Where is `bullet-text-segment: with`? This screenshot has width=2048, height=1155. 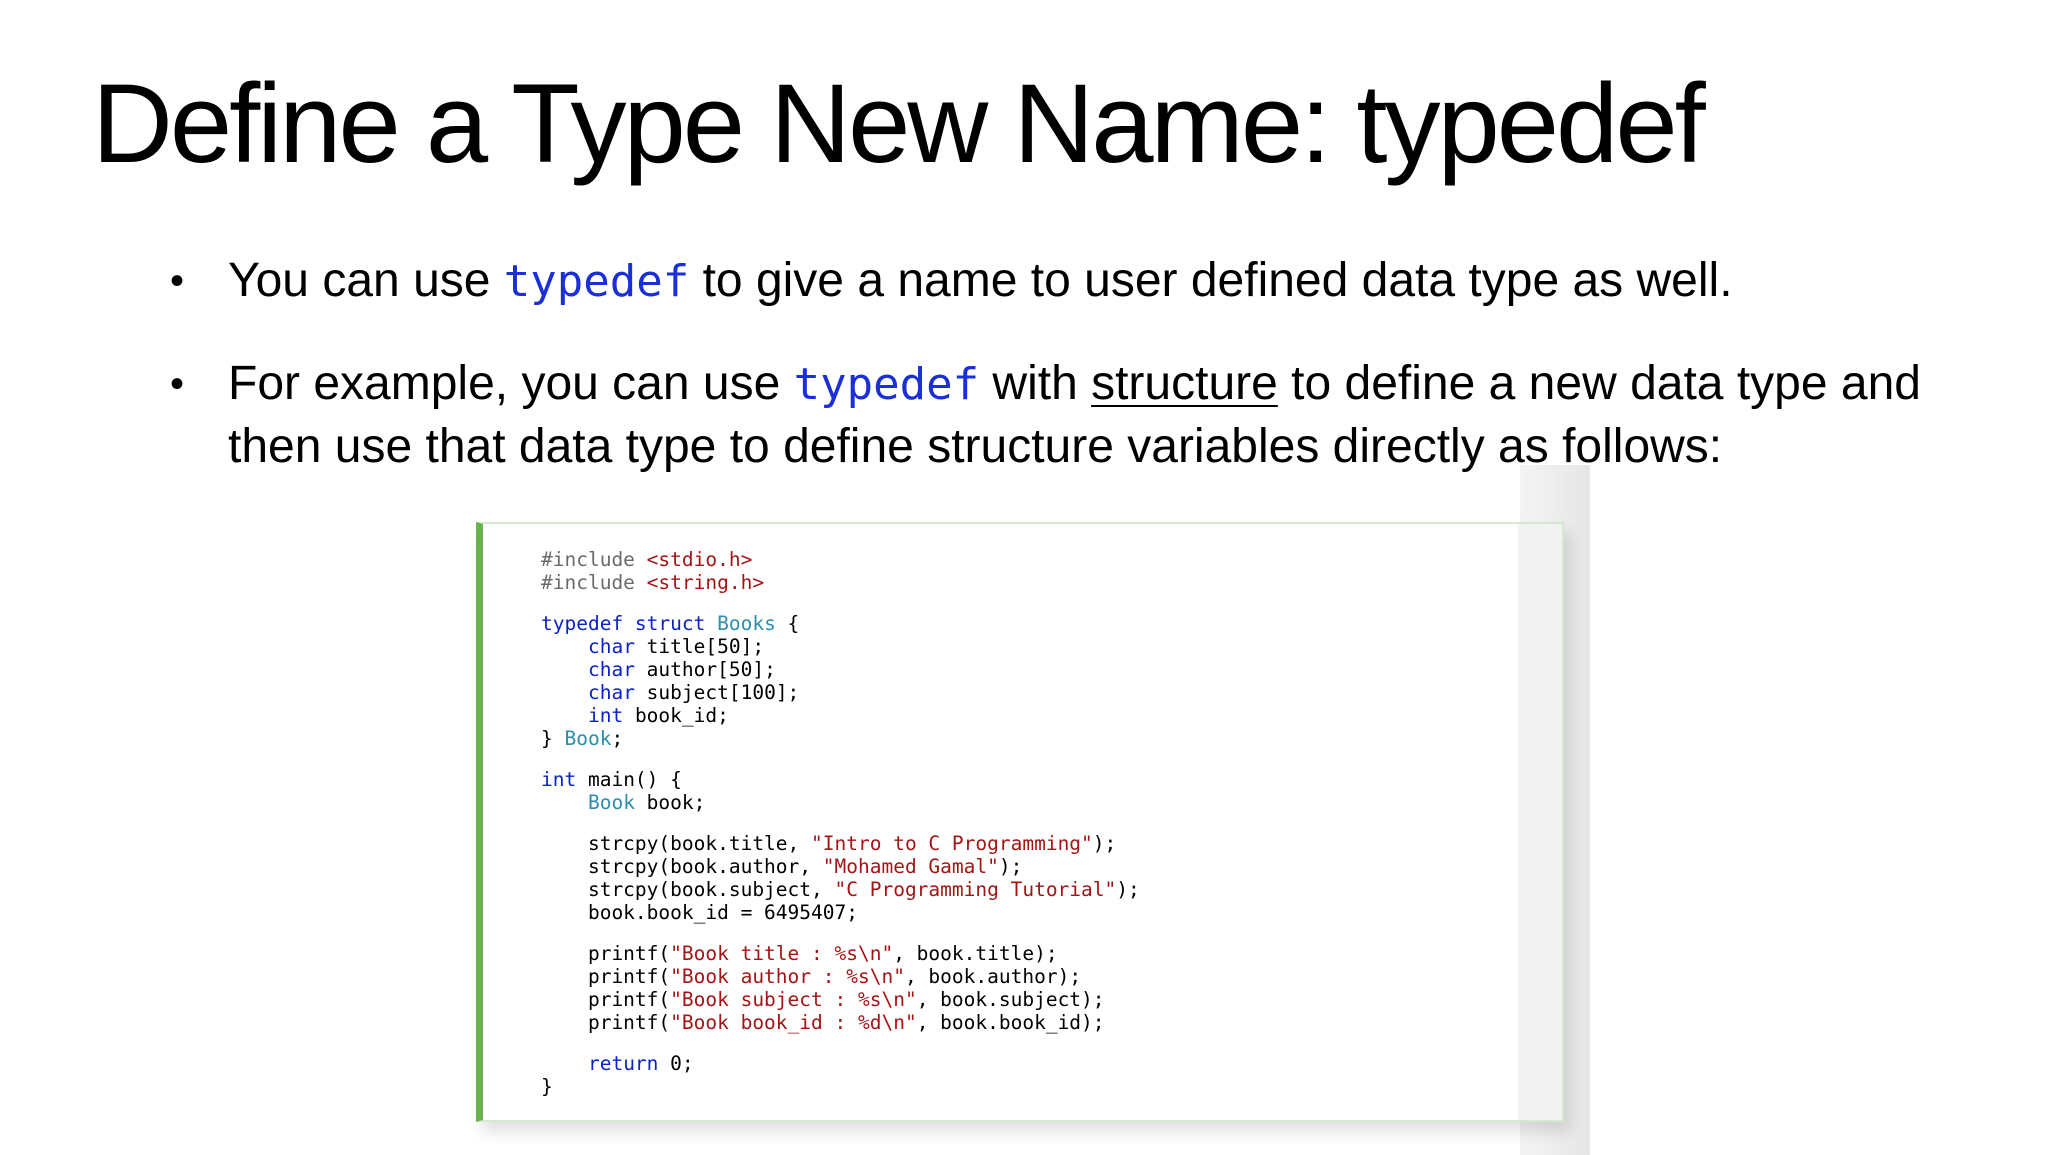 bullet-text-segment: with is located at coordinates (1035, 383).